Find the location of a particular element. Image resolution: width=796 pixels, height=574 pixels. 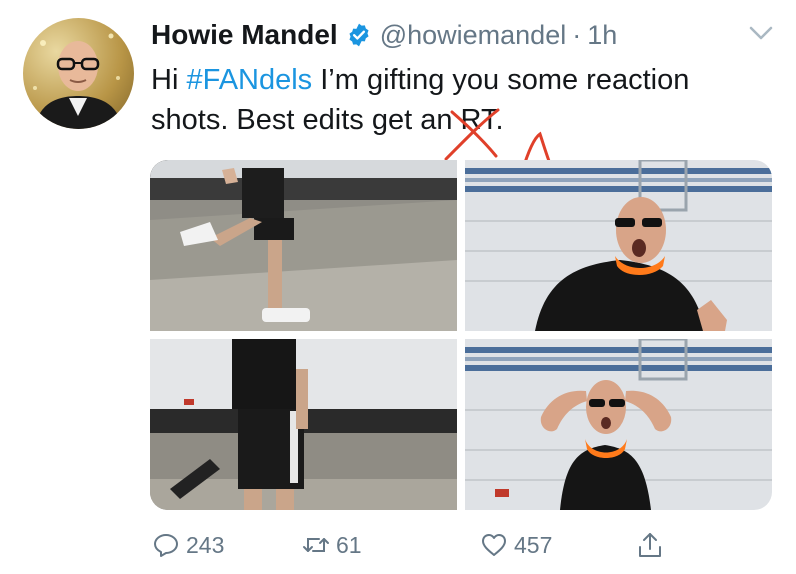

retweet-icon is located at coordinates (316, 545).